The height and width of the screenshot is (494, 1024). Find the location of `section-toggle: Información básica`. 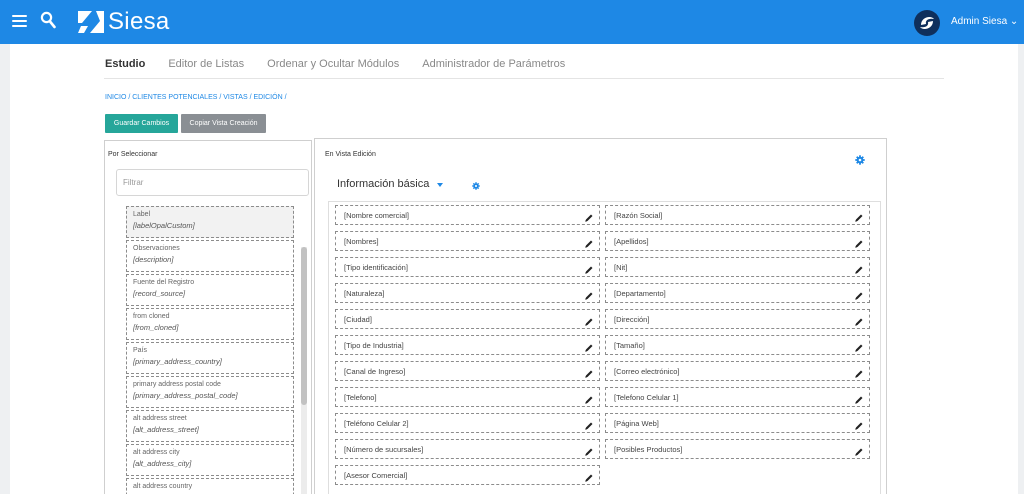

section-toggle: Información básica is located at coordinates (390, 184).